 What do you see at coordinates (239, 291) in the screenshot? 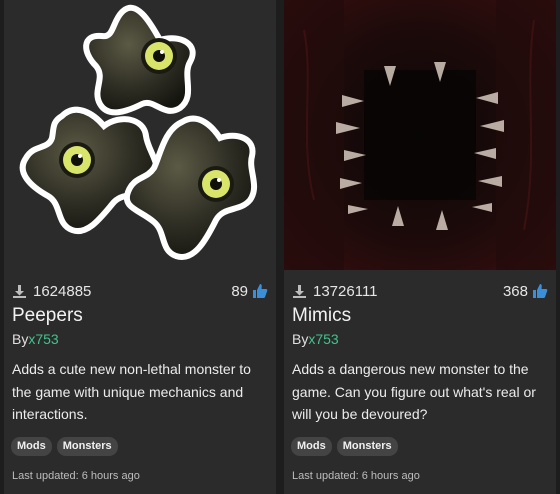
I see `like-count-value: 89` at bounding box center [239, 291].